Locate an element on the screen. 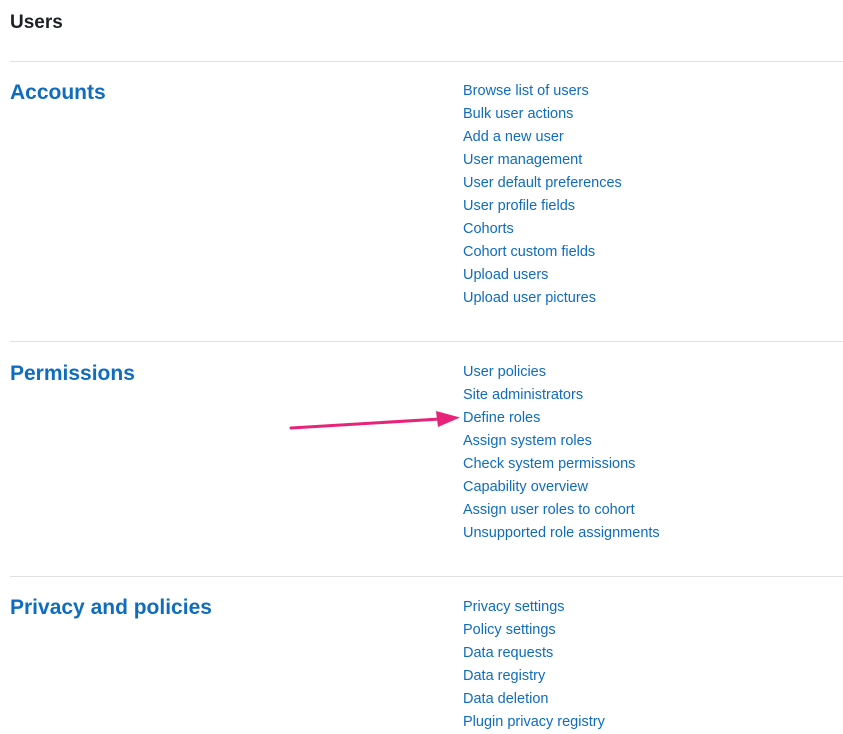 The width and height of the screenshot is (843, 734). list-item: Privacy settings is located at coordinates (534, 606).